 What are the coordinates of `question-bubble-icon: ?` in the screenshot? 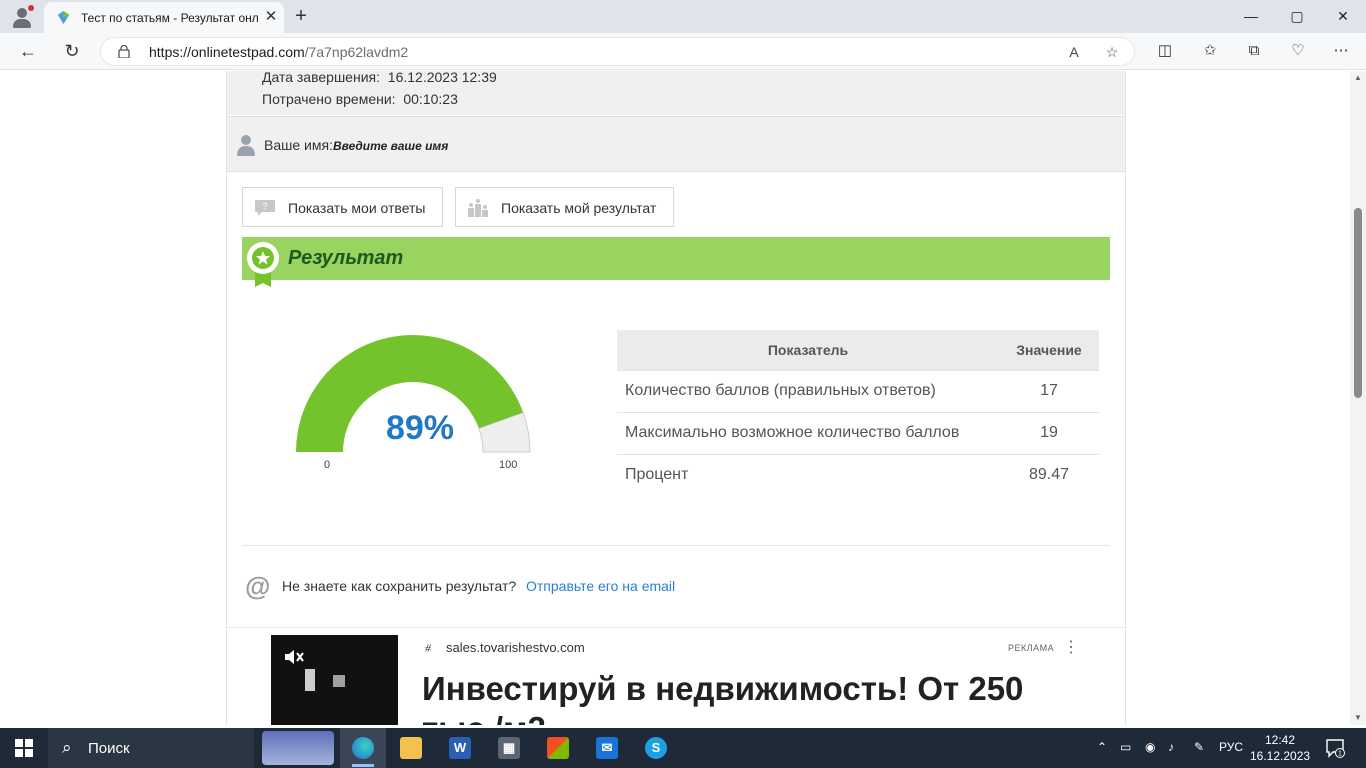 It's located at (265, 208).